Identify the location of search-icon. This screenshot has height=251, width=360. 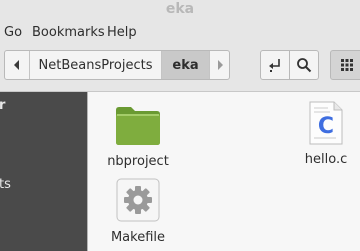
(304, 65).